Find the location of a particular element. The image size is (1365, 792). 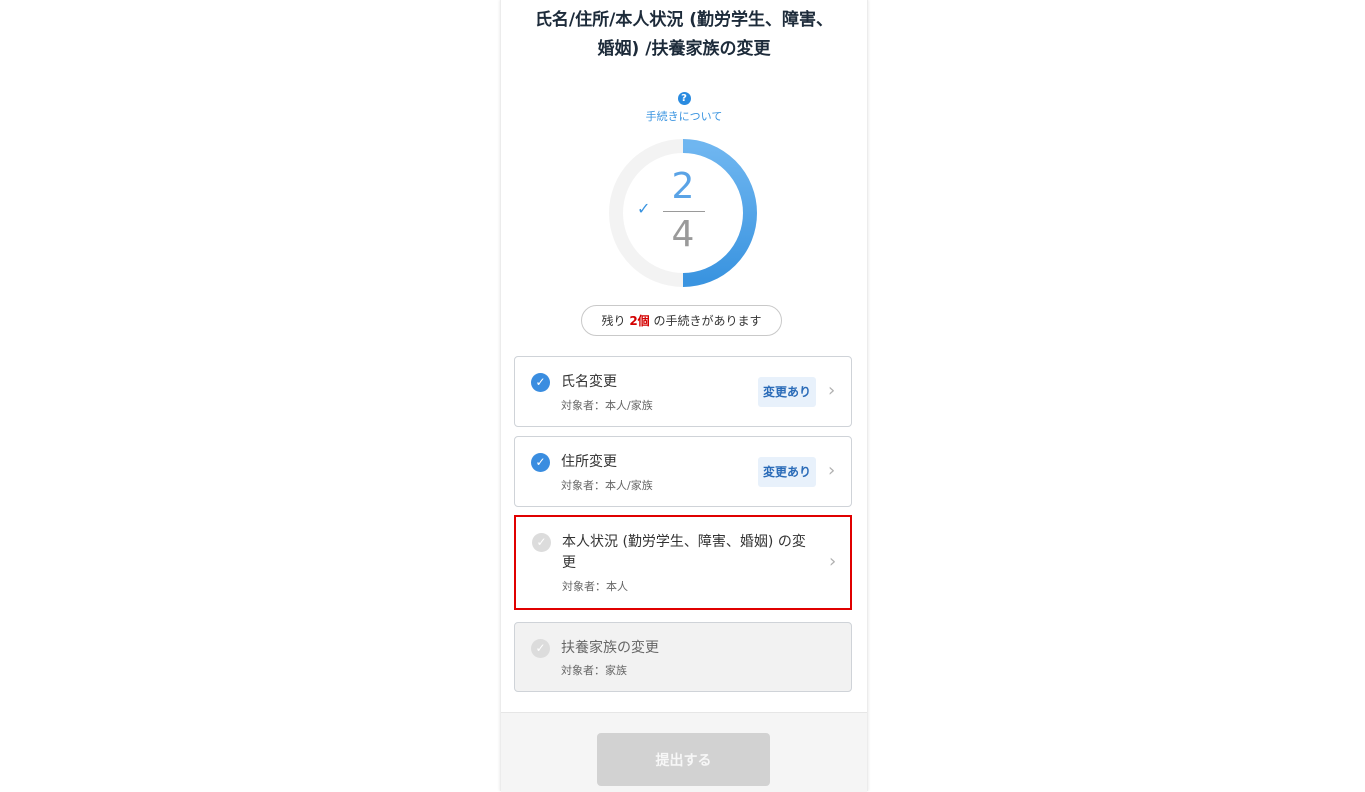

procedure-target: 対象者：本人 is located at coordinates (595, 586).